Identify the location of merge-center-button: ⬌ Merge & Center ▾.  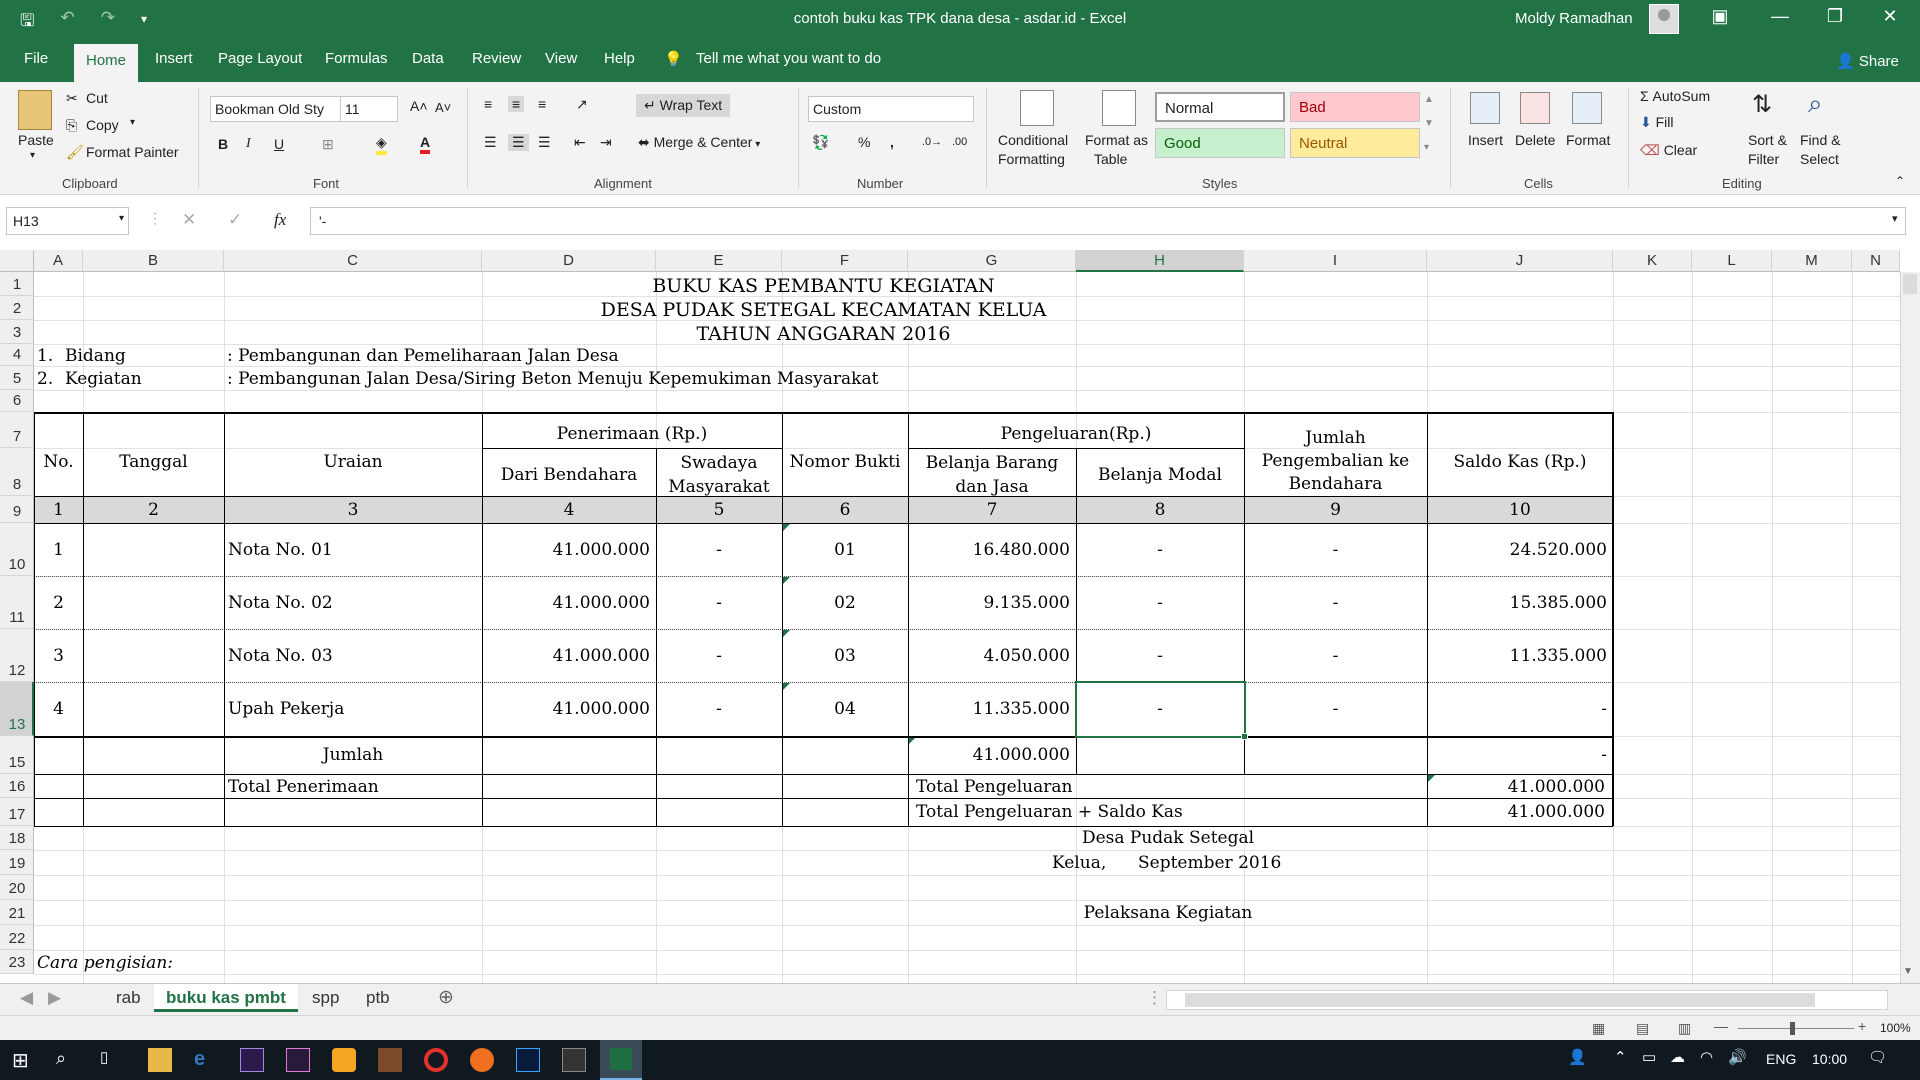
(699, 142).